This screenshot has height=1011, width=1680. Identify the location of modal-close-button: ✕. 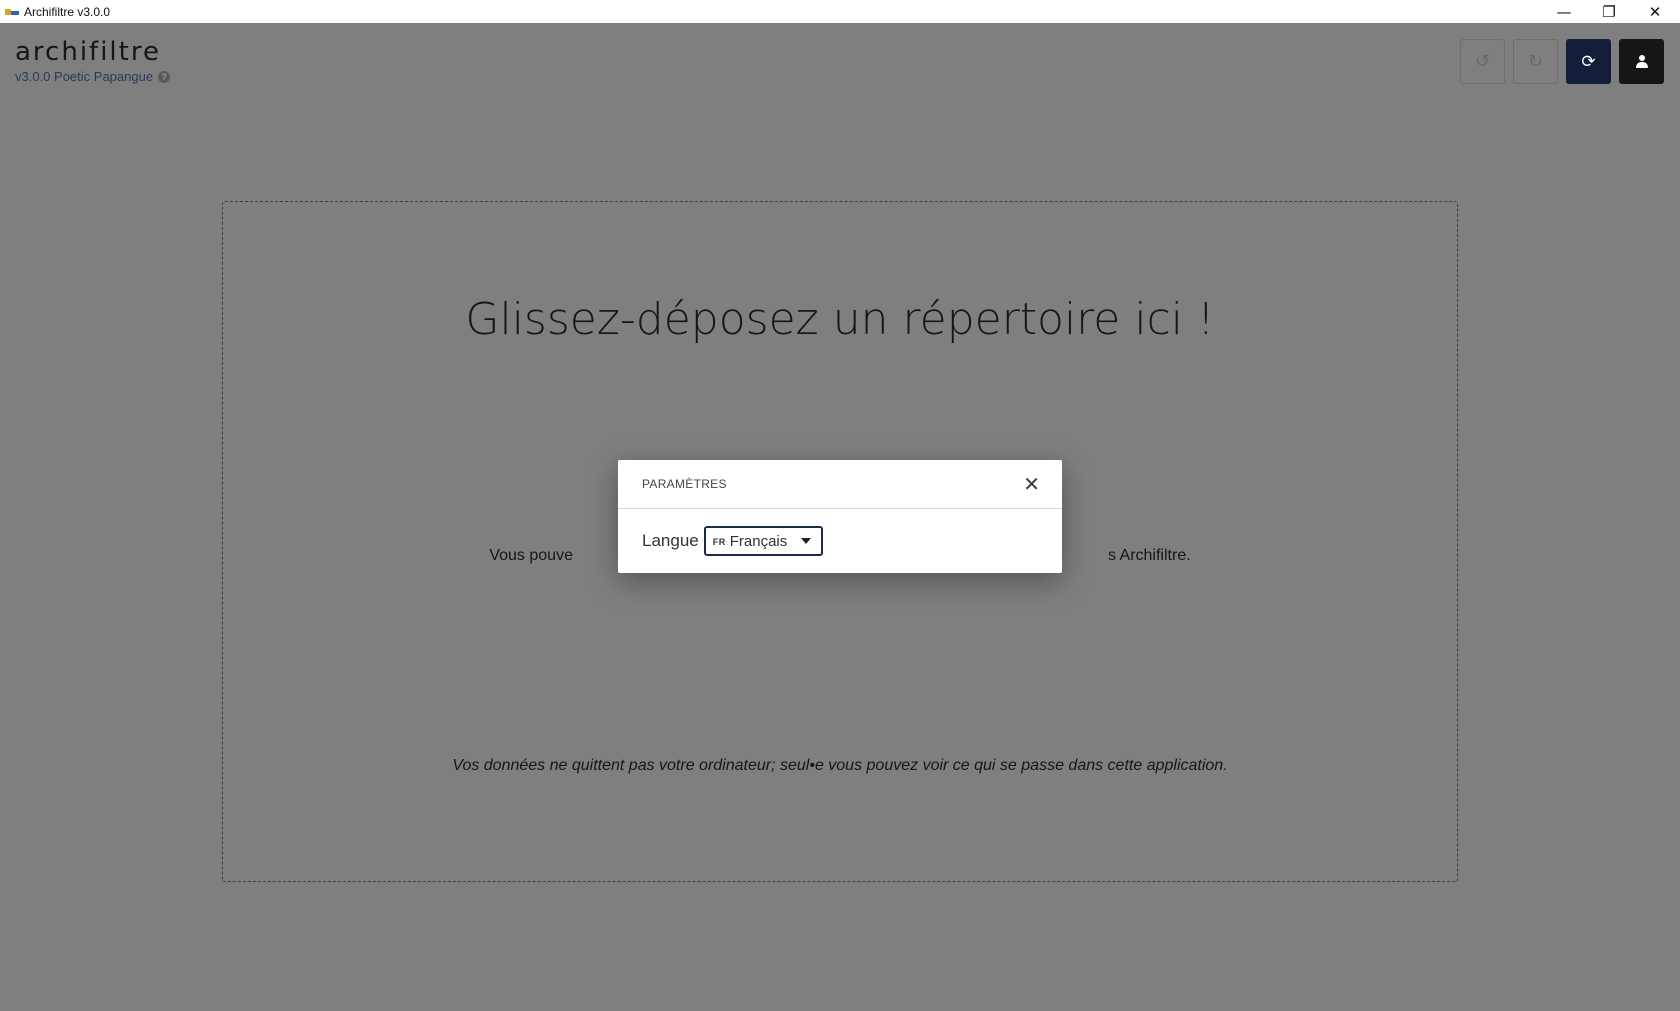
(1031, 484).